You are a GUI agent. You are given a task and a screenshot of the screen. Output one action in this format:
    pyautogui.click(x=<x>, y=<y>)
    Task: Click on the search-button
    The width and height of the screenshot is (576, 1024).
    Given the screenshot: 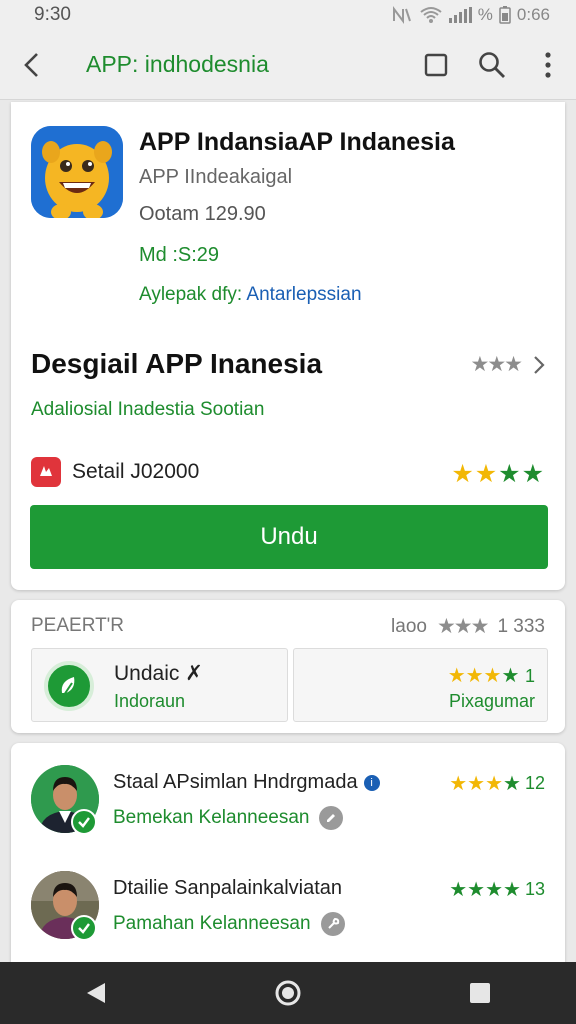 What is the action you would take?
    pyautogui.click(x=492, y=65)
    